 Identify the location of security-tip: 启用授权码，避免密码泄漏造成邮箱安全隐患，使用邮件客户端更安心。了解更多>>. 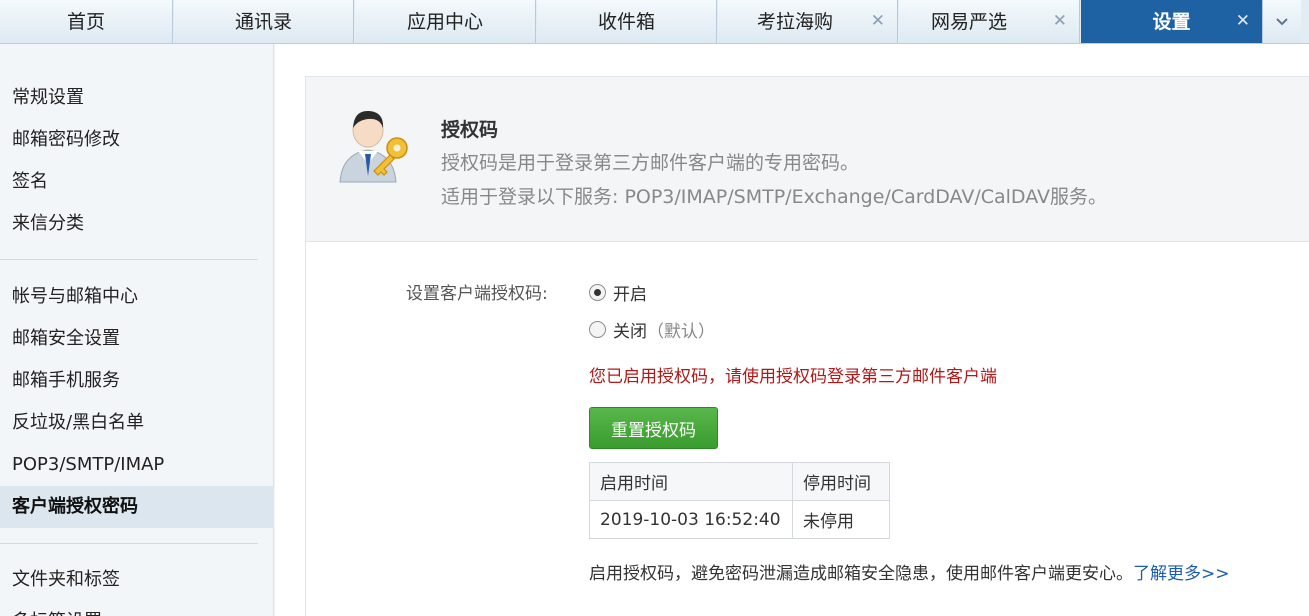
(909, 571).